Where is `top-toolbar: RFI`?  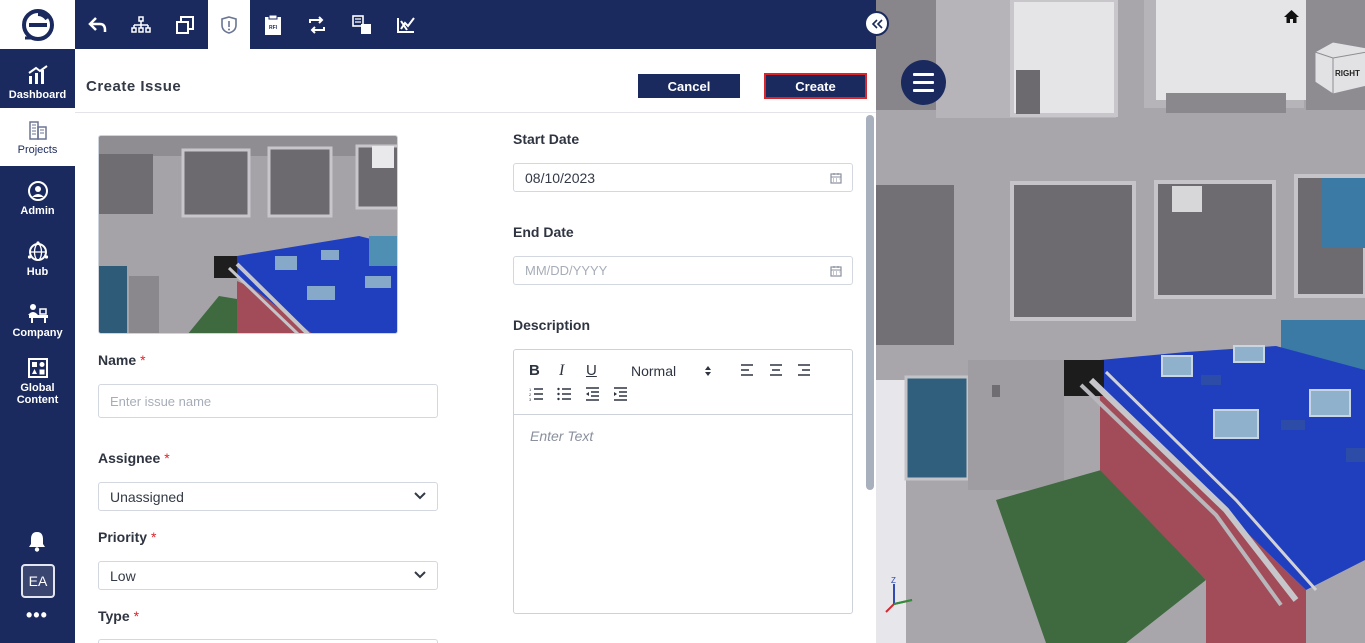 top-toolbar: RFI is located at coordinates (475, 24).